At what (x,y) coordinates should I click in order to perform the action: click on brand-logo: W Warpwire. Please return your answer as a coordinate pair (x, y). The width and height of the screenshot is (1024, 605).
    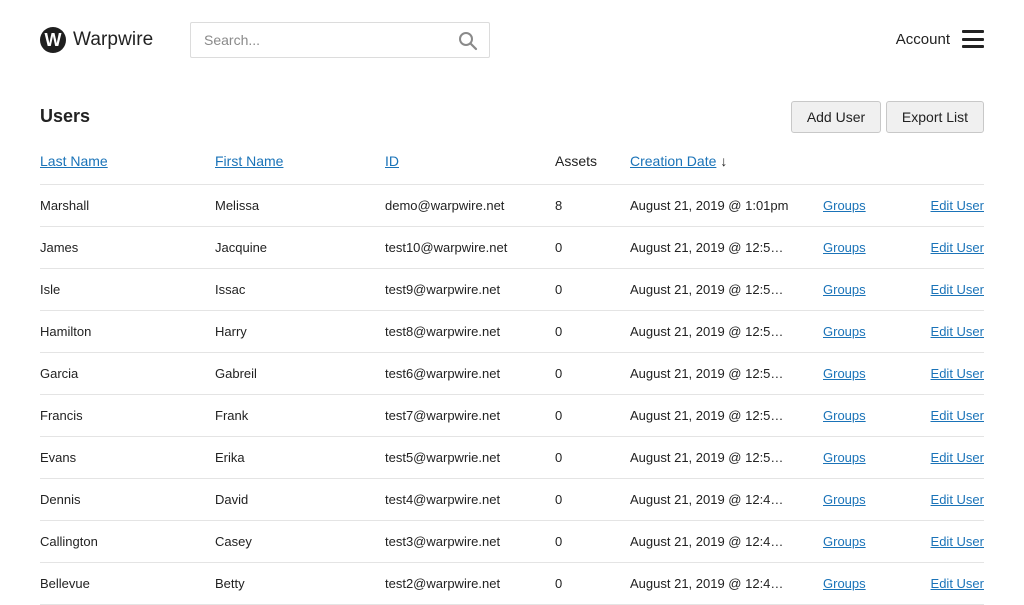
    Looking at the image, I should click on (96, 40).